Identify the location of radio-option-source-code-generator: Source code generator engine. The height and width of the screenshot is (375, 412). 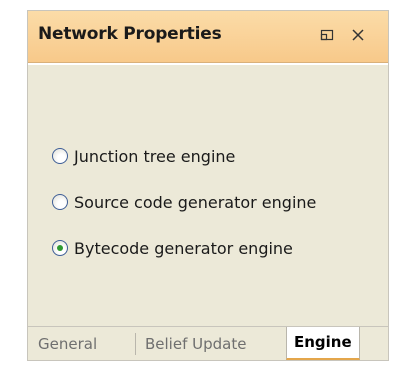
(184, 202).